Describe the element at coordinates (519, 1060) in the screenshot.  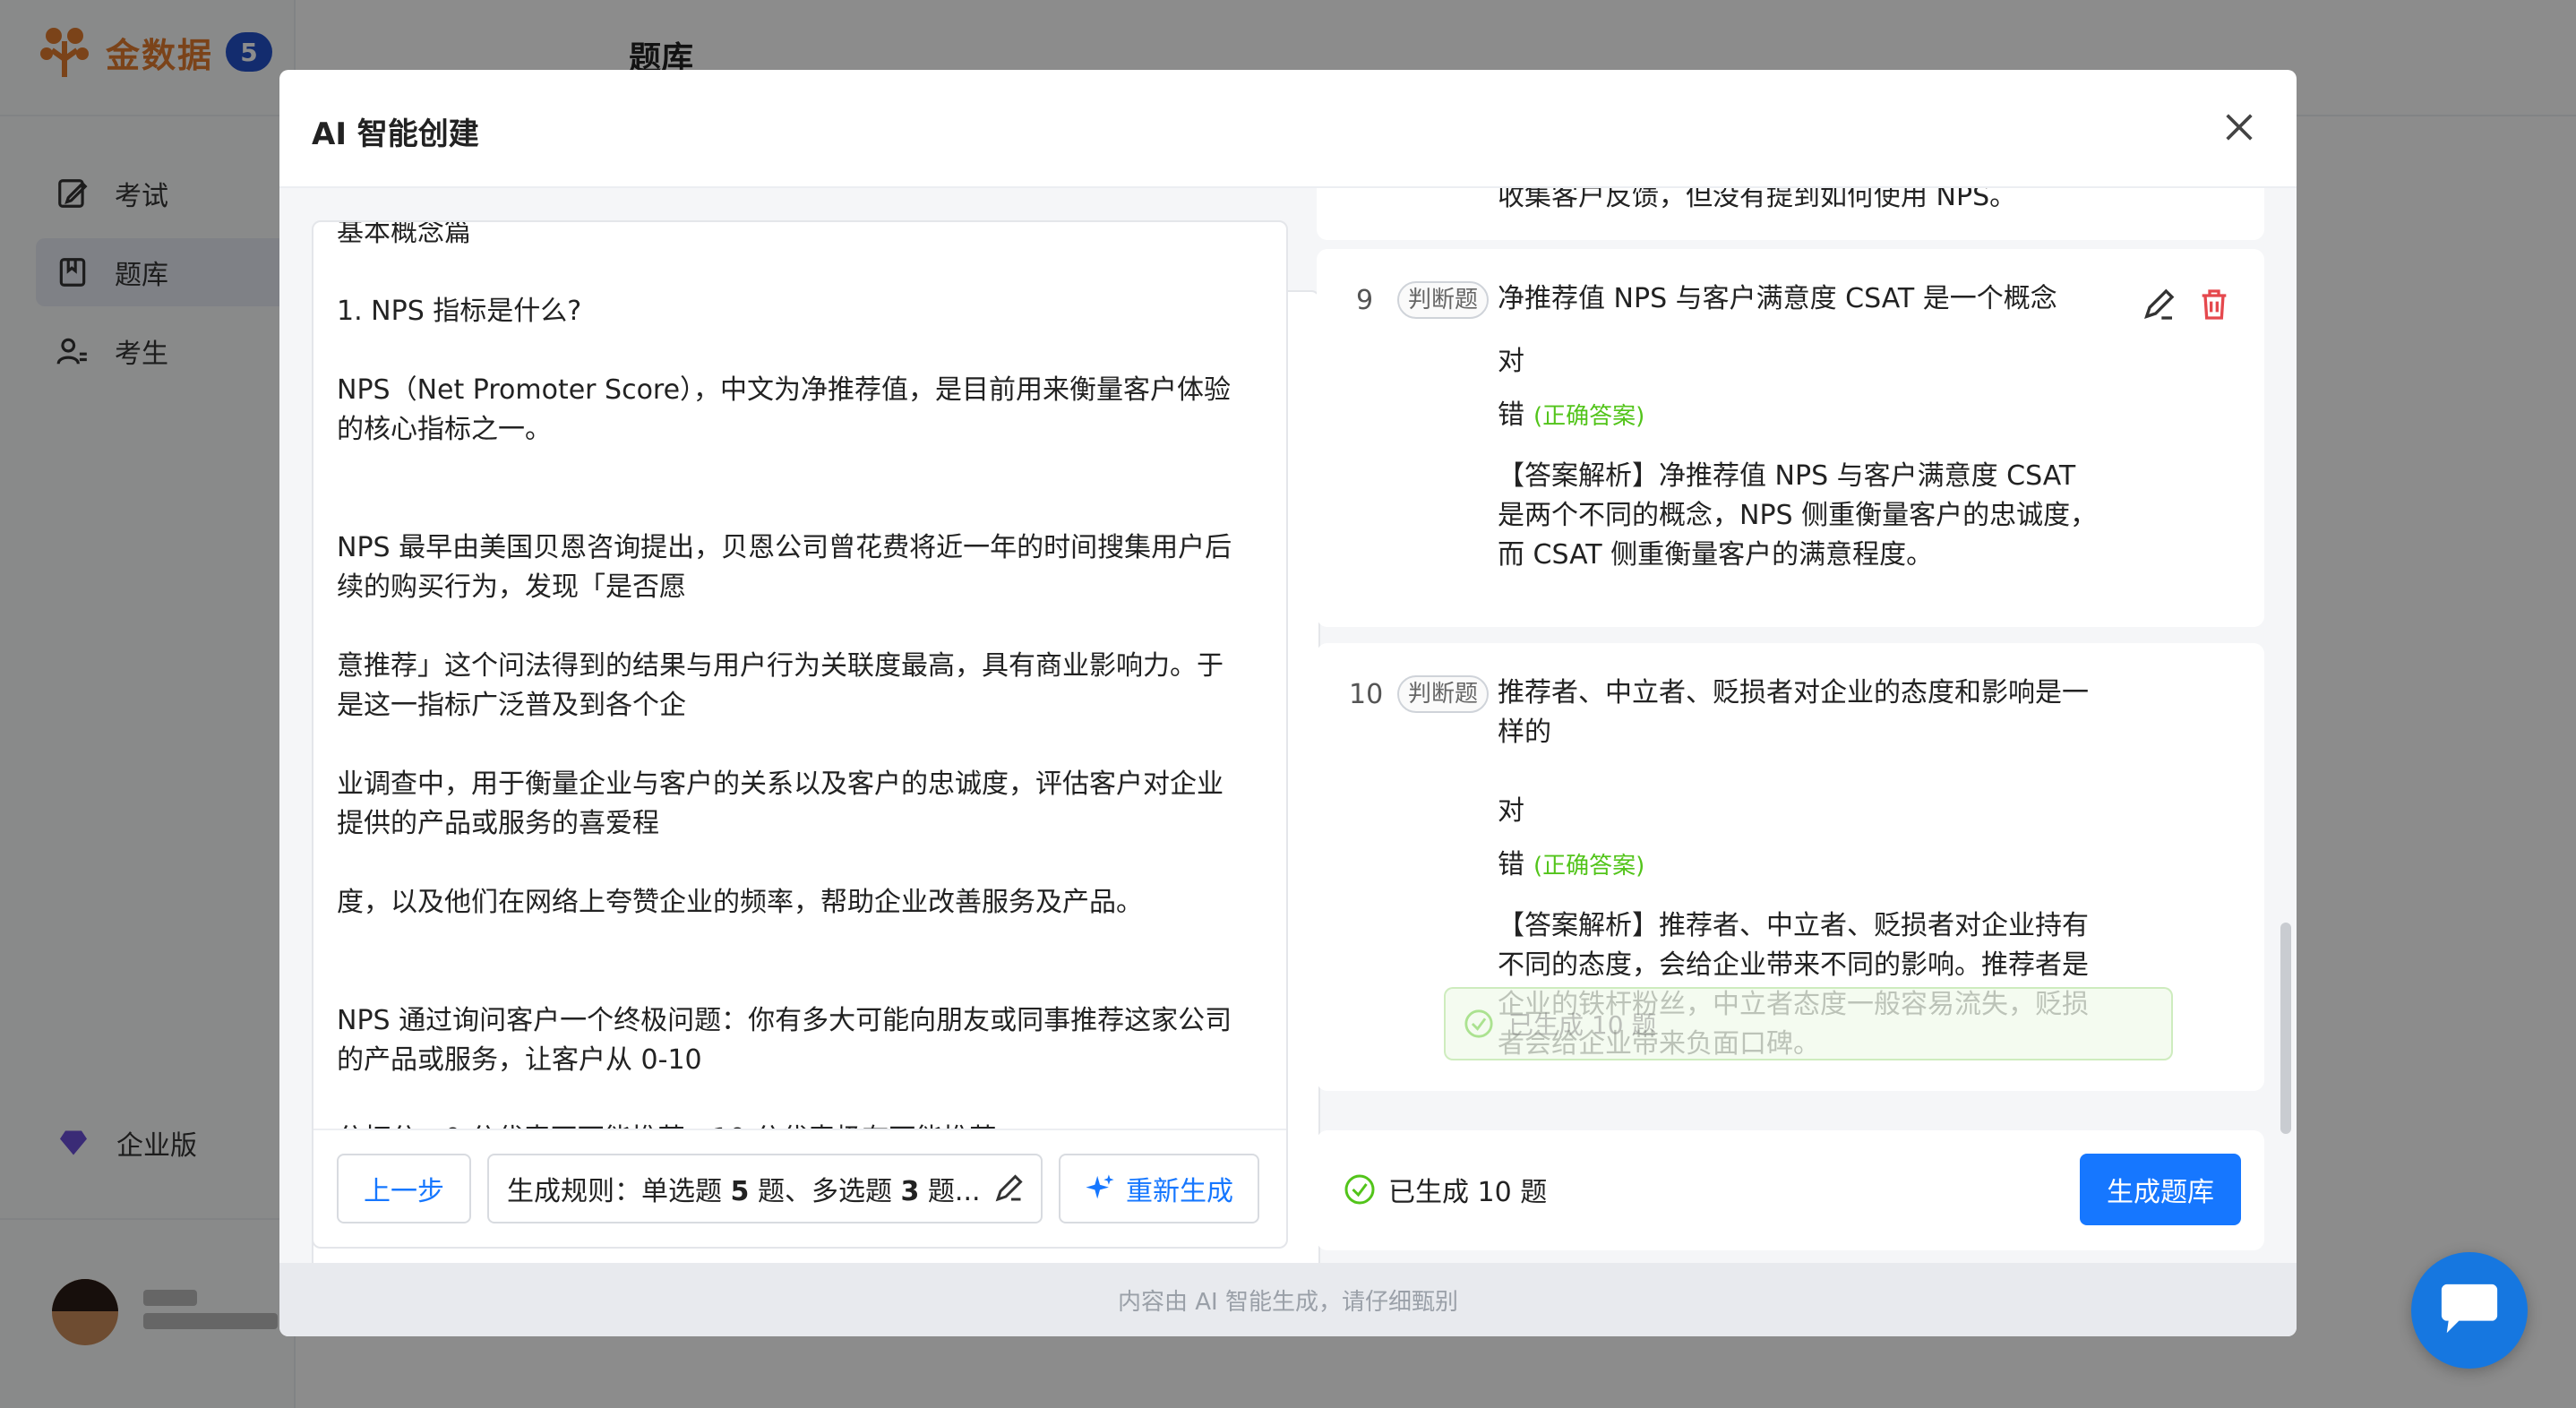
I see `source-text-line: 的产品或服务，让客户从 0-10` at that location.